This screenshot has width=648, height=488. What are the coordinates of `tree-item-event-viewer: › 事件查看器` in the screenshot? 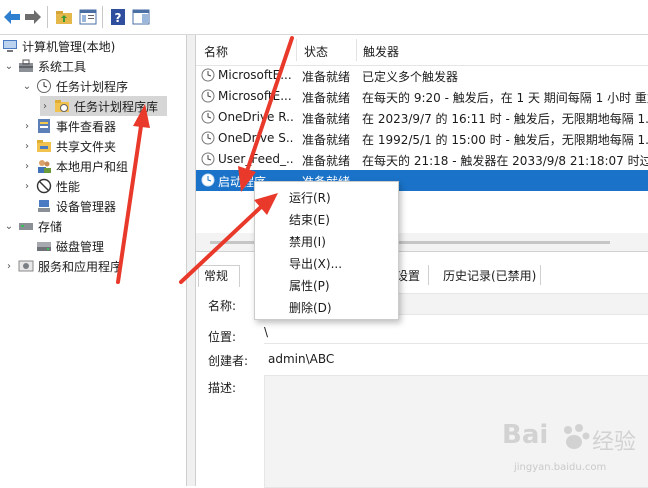 It's located at (69, 126).